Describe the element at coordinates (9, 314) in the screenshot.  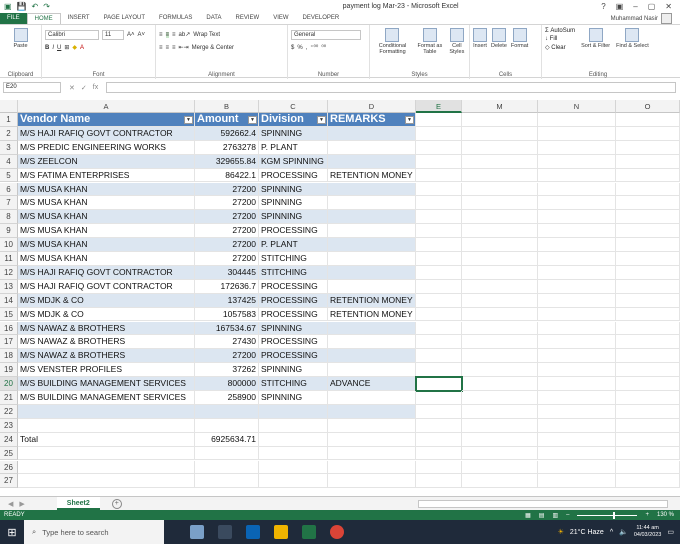
I see `row-header: 15` at that location.